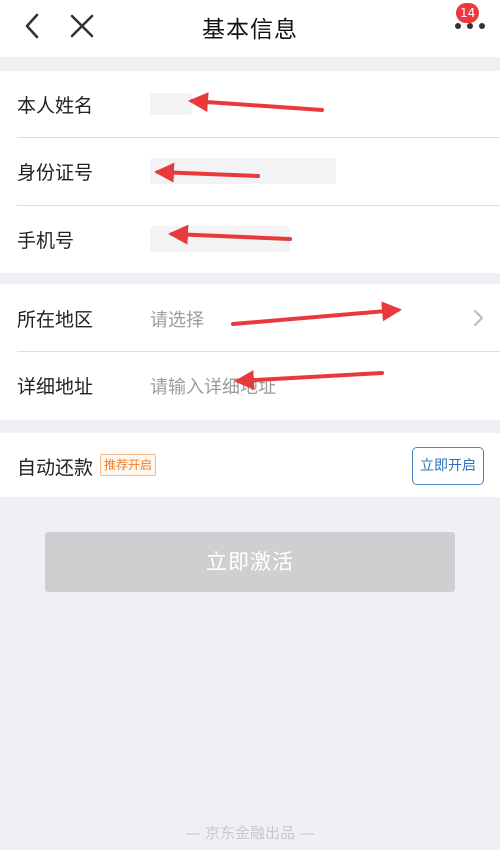  Describe the element at coordinates (55, 387) in the screenshot. I see `detail-address-label: 详细地址` at that location.